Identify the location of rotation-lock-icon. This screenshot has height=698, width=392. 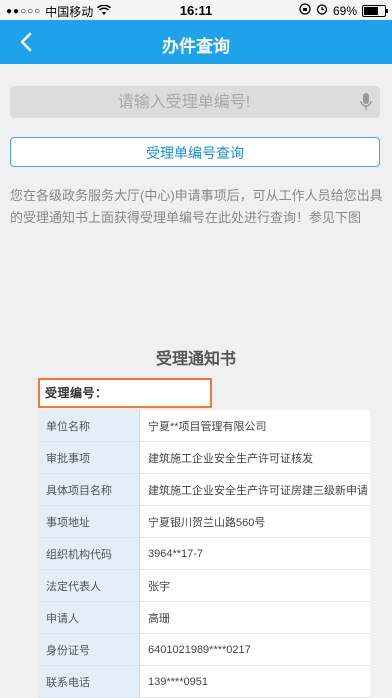
(305, 10).